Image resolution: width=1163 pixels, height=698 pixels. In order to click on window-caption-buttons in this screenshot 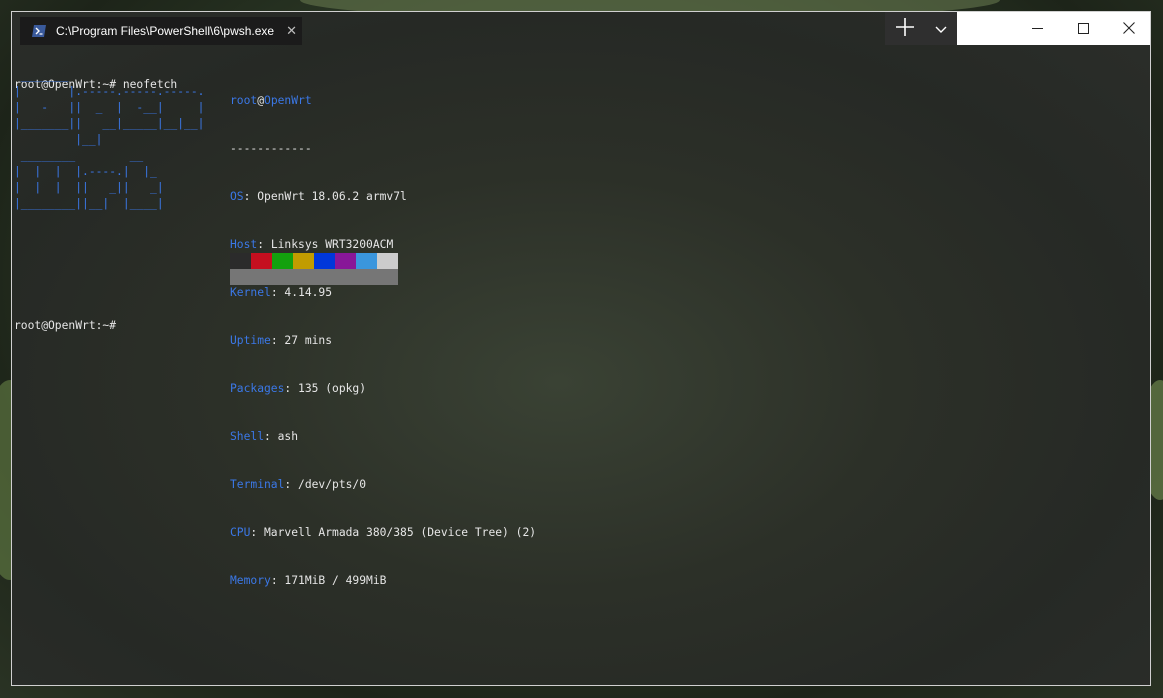, I will do `click(1053, 28)`.